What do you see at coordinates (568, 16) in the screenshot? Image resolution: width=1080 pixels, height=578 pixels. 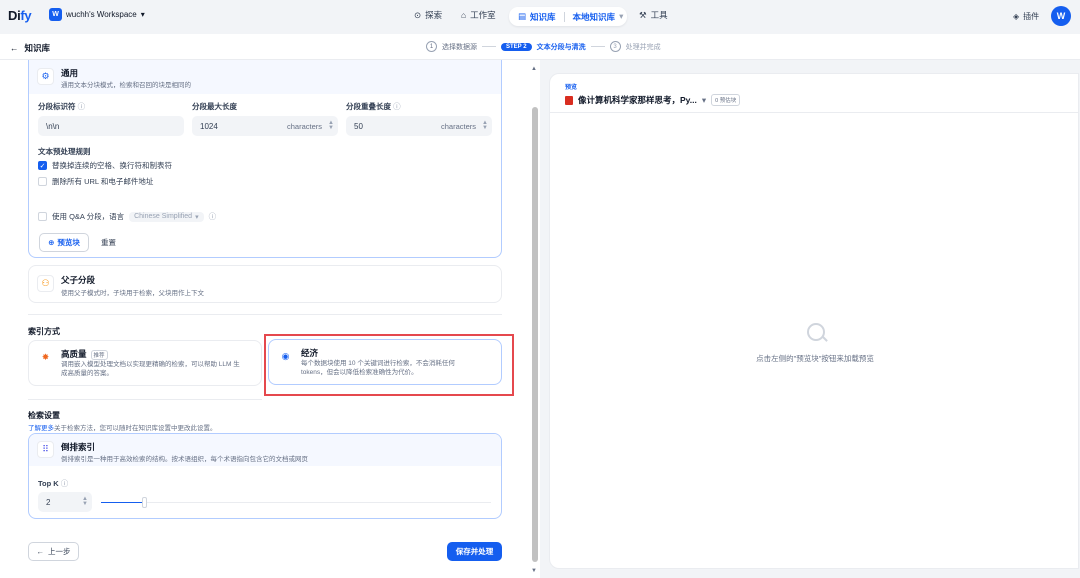 I see `nav-knowledge: ▤ 知识库 本地知识库 ▾` at bounding box center [568, 16].